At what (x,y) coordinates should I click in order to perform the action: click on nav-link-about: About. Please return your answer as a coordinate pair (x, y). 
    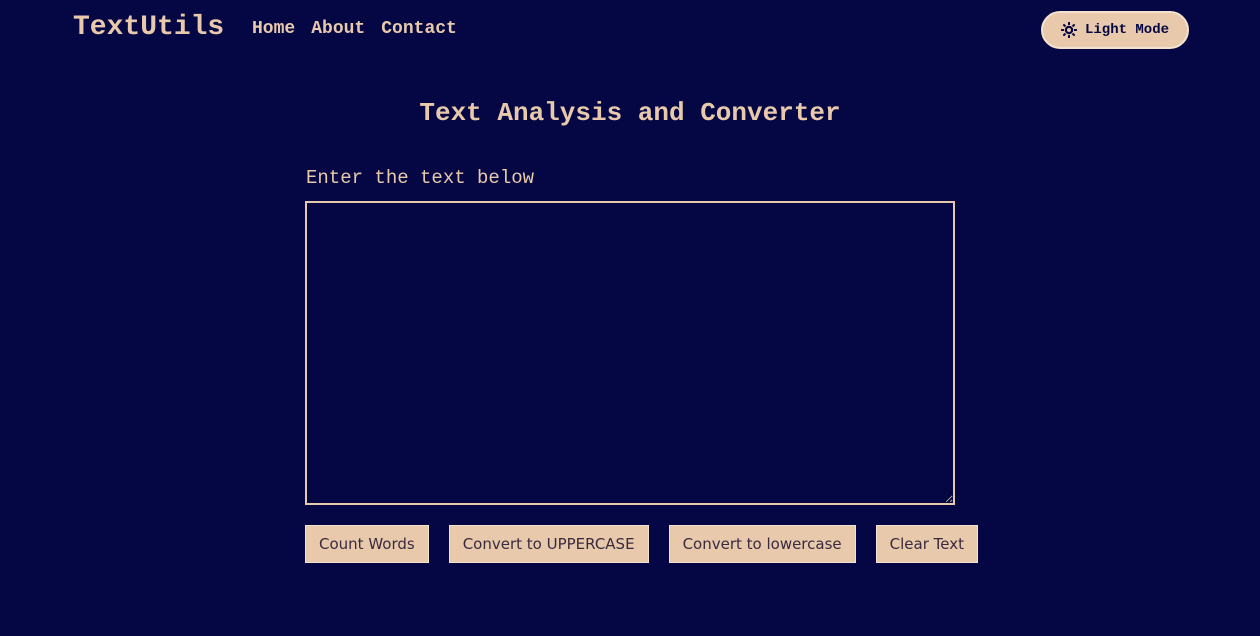
    Looking at the image, I should click on (338, 29).